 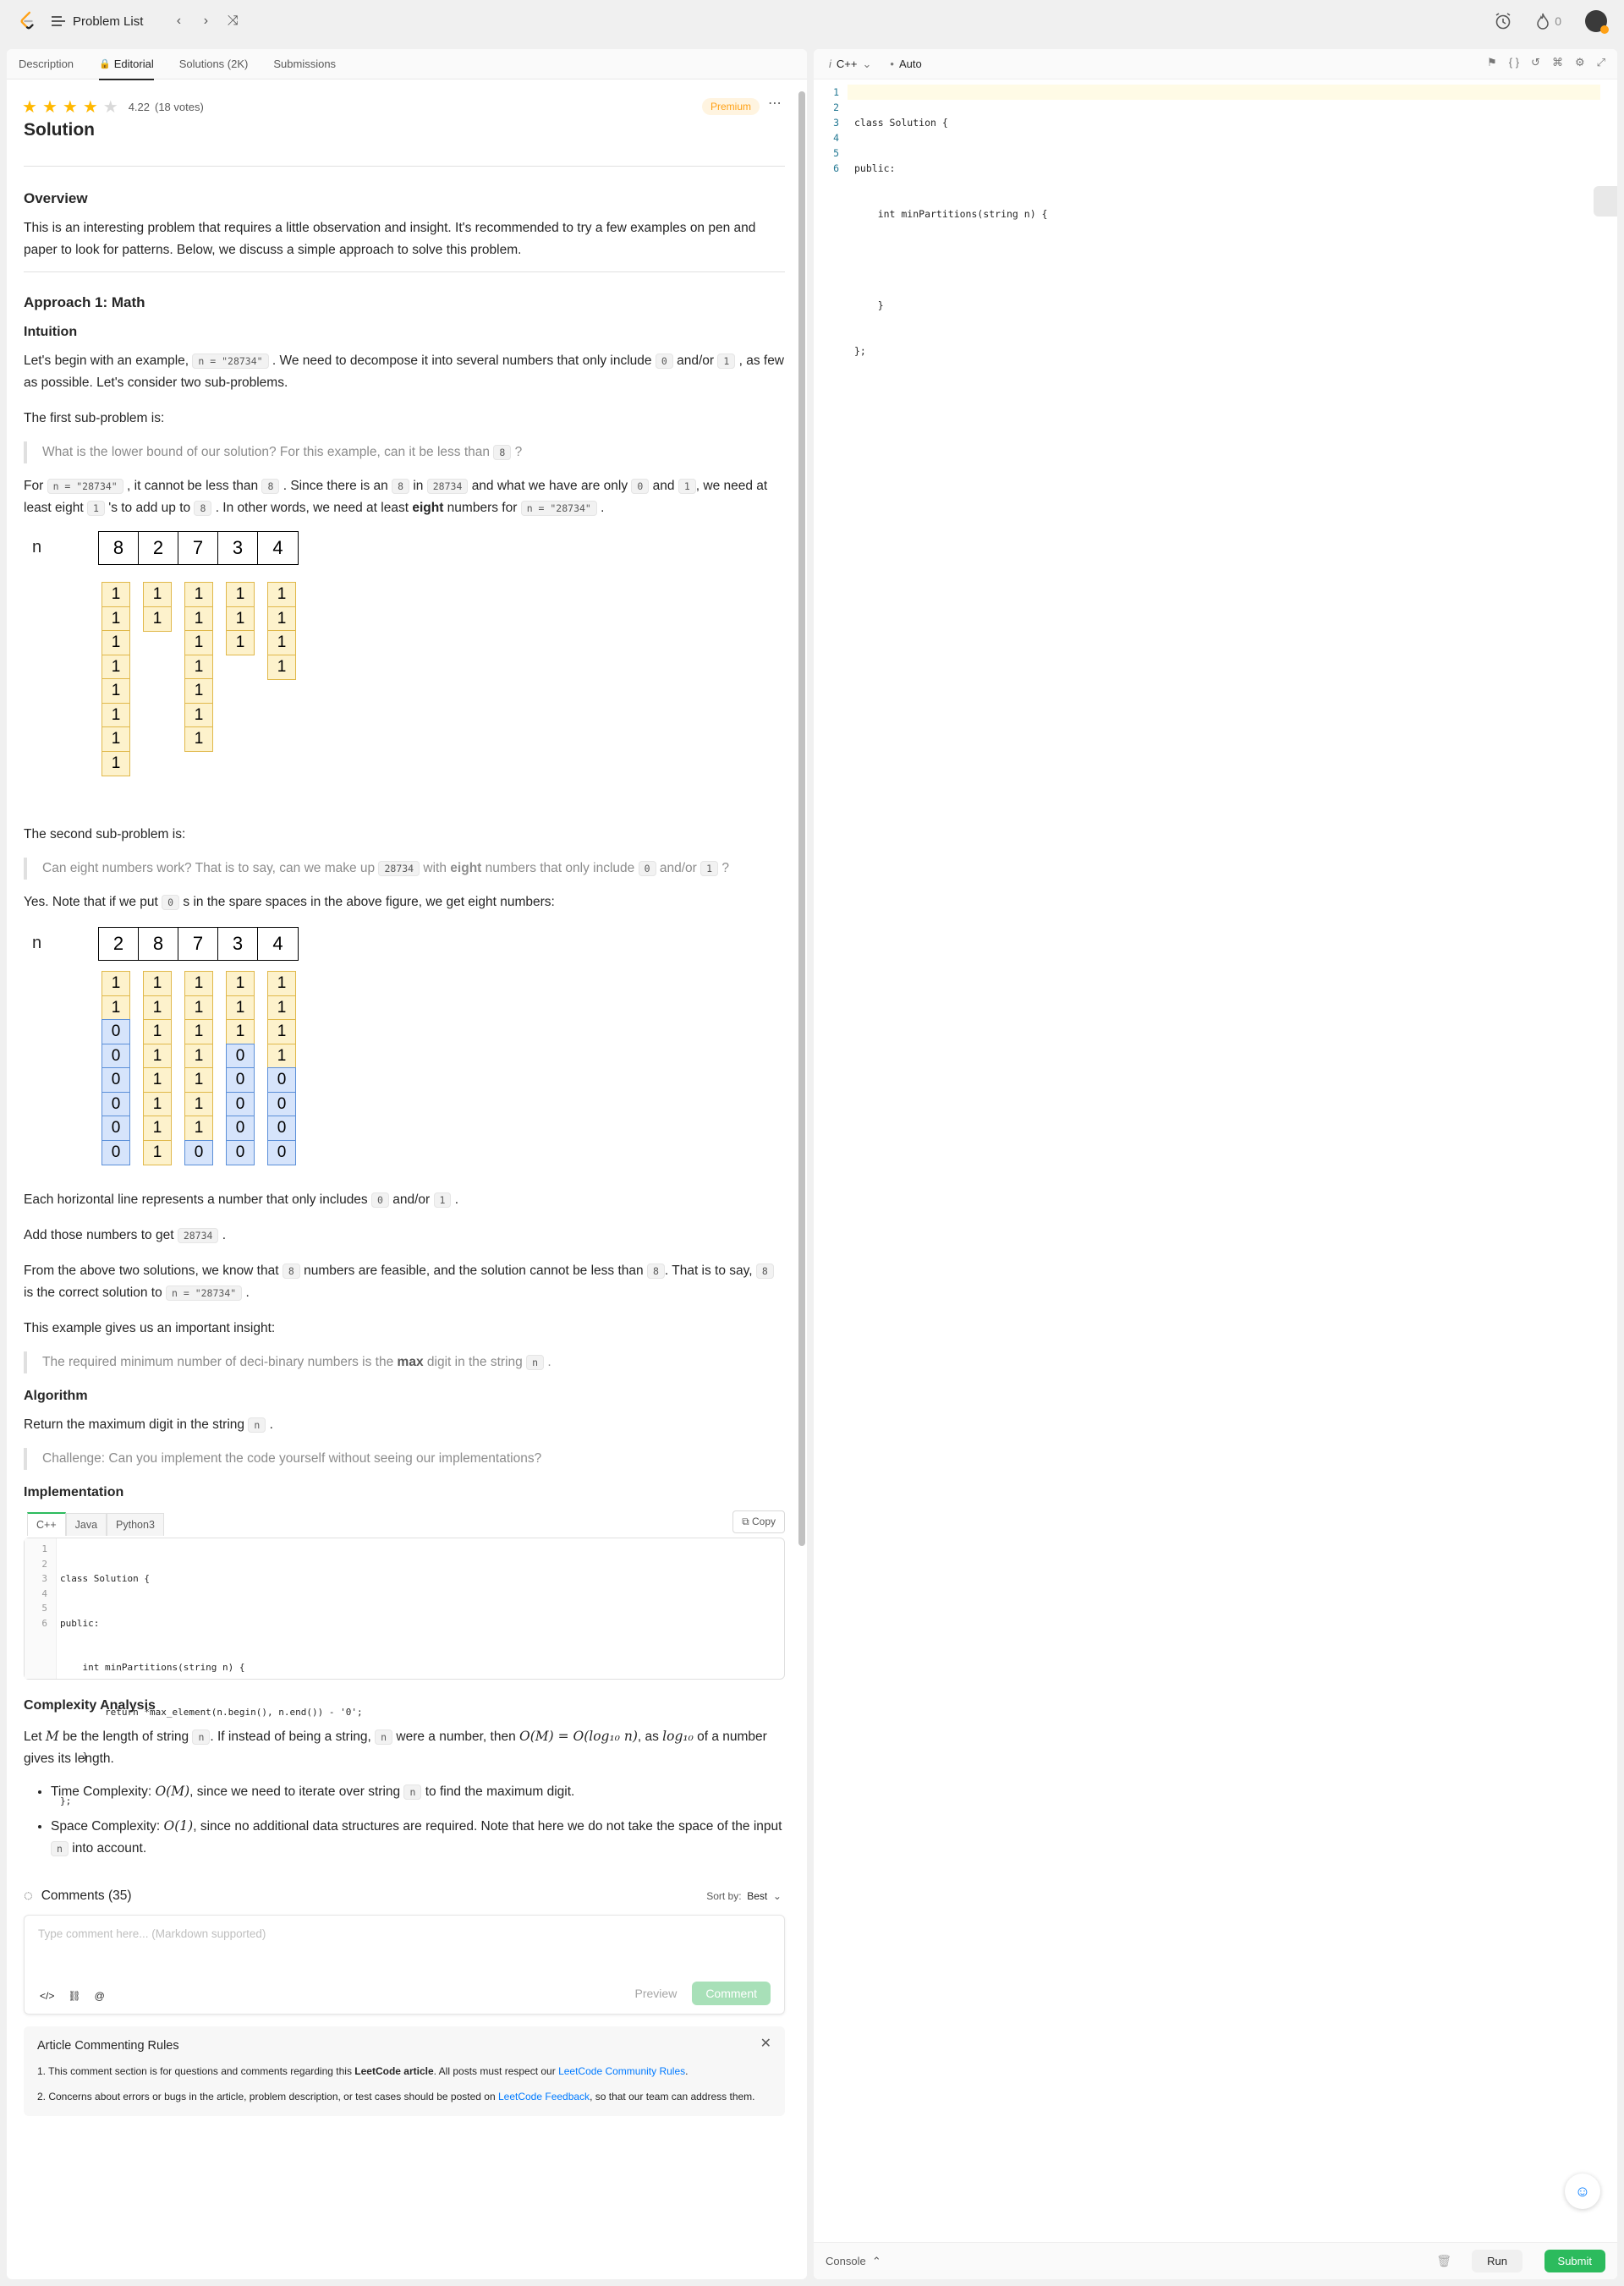 I want to click on bookmark-icon: ⚑, so click(x=1492, y=63).